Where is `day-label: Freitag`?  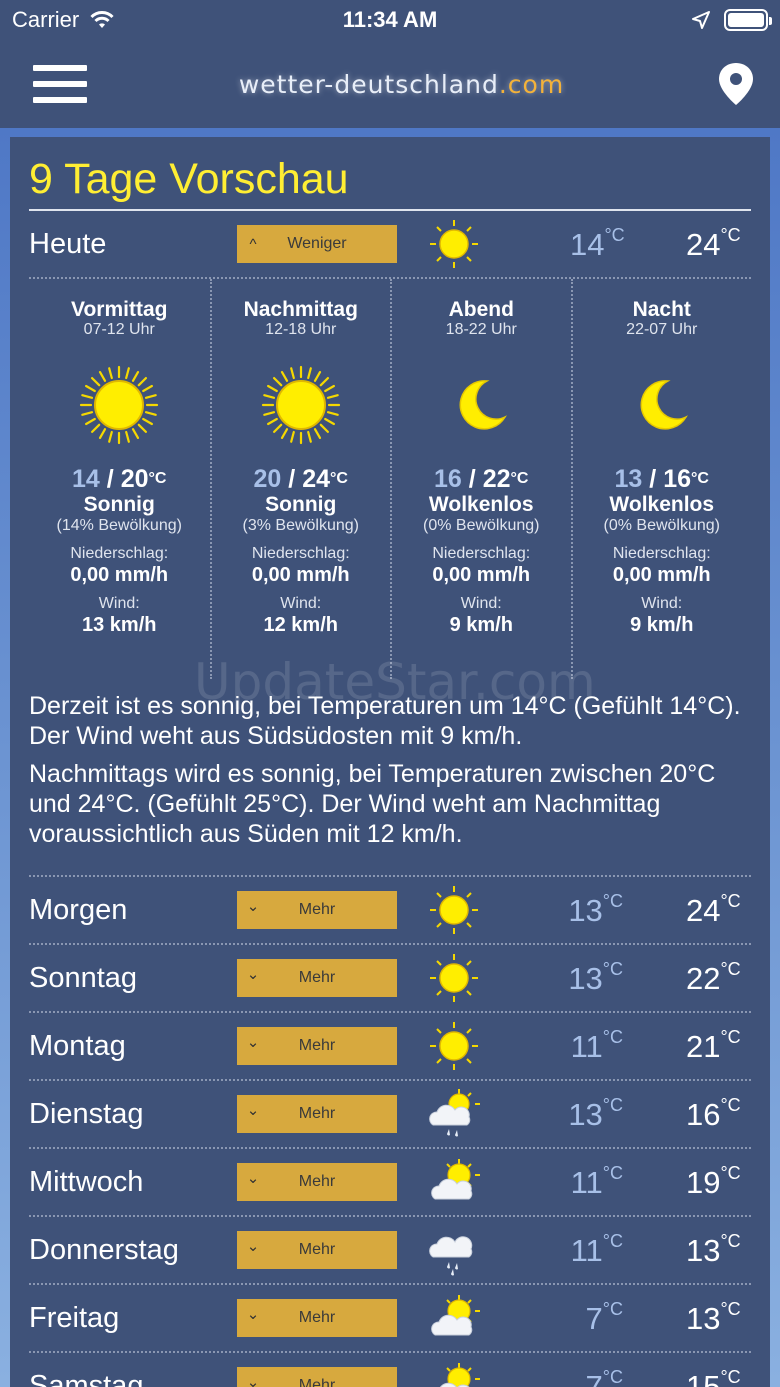 day-label: Freitag is located at coordinates (74, 1317).